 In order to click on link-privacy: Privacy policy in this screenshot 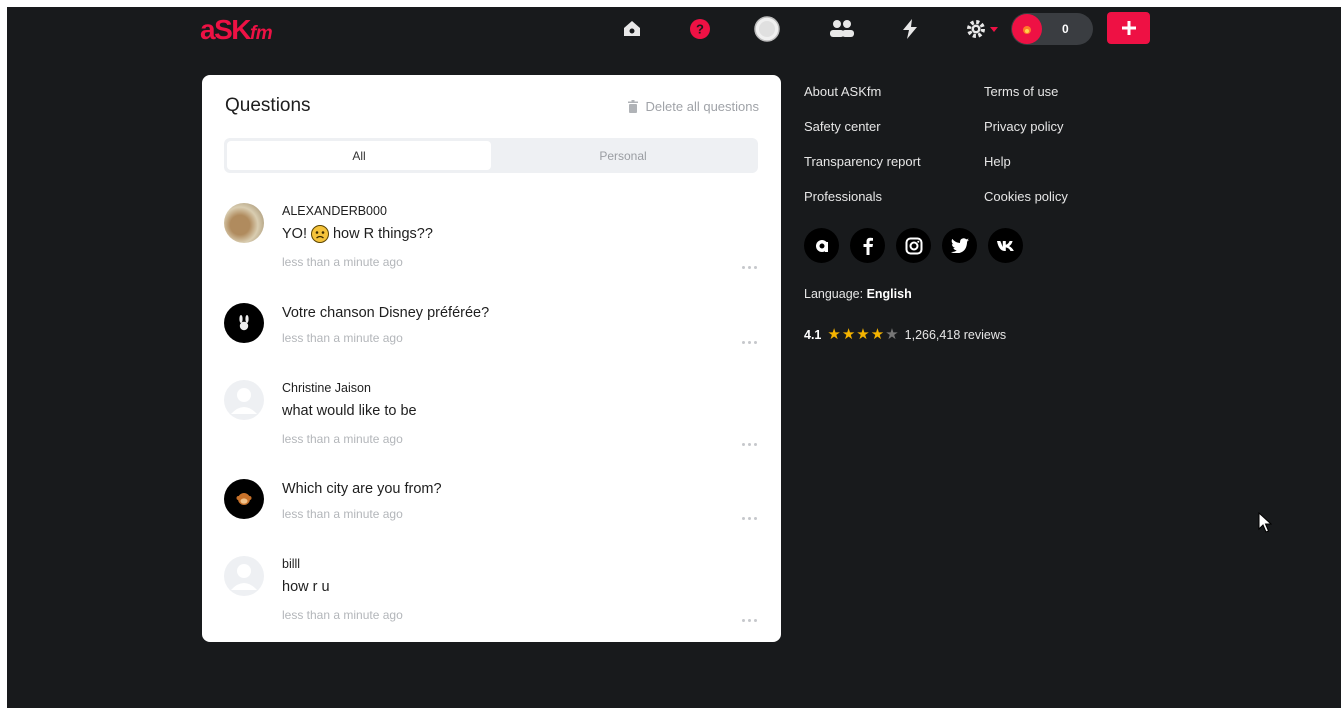, I will do `click(1023, 126)`.